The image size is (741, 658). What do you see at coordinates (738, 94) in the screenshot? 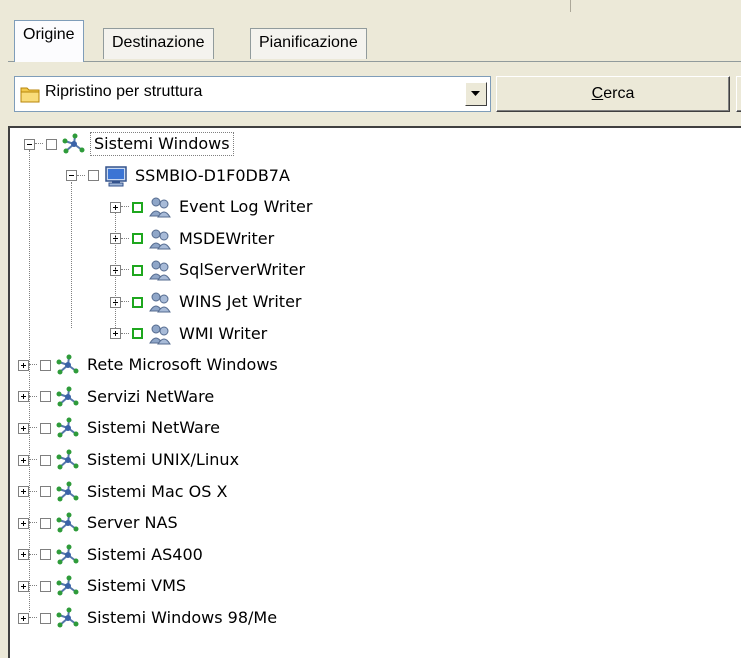
I see `partial-button` at bounding box center [738, 94].